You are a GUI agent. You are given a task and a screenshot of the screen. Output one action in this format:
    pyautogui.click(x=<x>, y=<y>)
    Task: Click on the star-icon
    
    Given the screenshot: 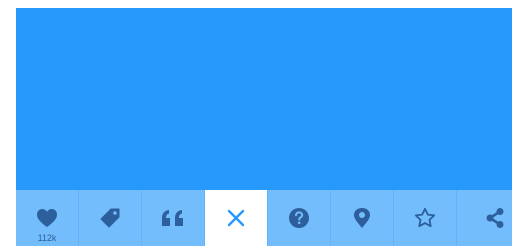 What is the action you would take?
    pyautogui.click(x=425, y=218)
    